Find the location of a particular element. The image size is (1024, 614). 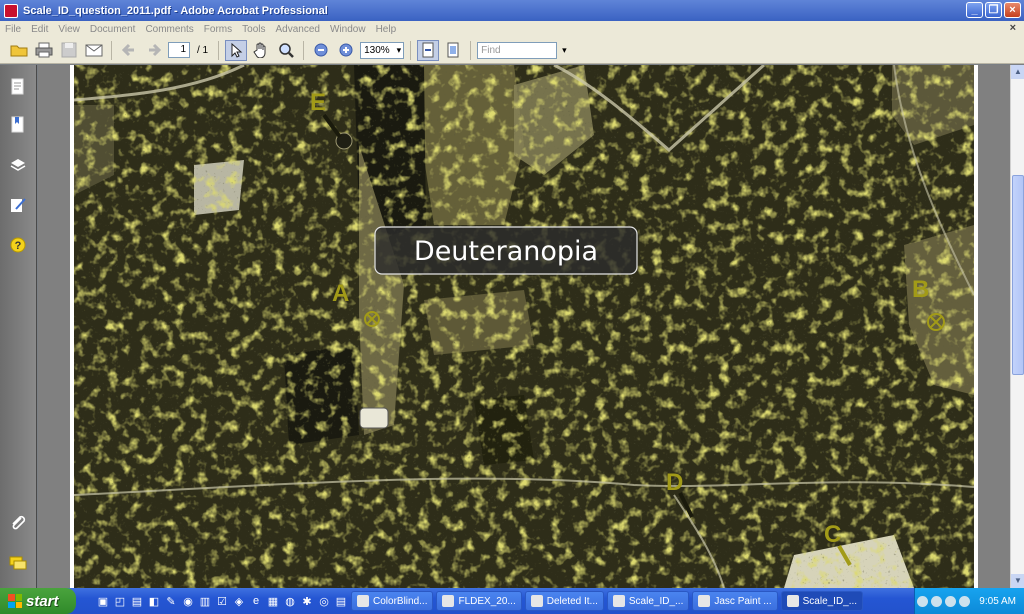

system-tray: 9:05 AM is located at coordinates (969, 601).